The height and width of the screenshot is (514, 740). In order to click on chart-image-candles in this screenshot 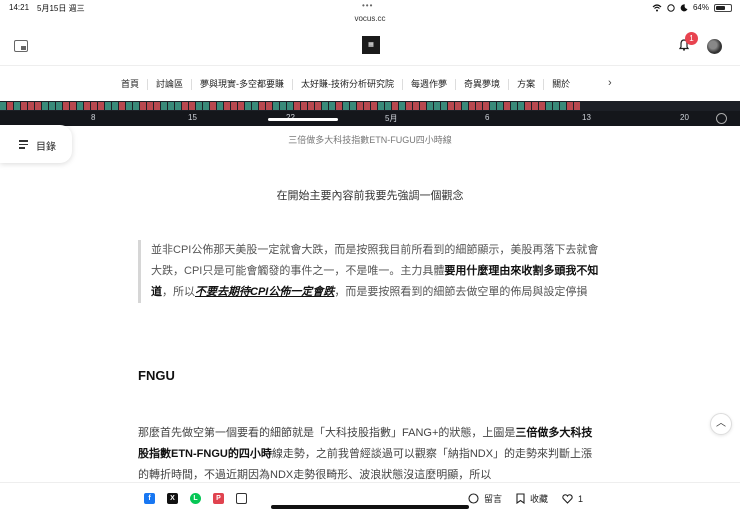, I will do `click(370, 106)`.